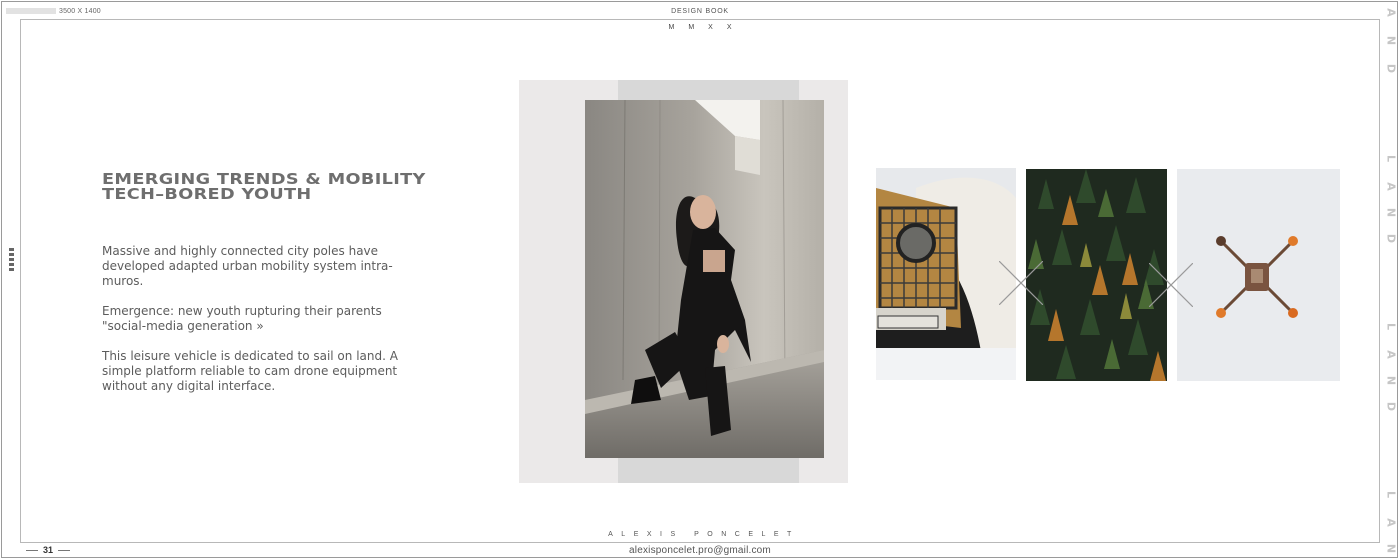 This screenshot has width=1400, height=560. Describe the element at coordinates (11, 259) in the screenshot. I see `side-marker` at that location.